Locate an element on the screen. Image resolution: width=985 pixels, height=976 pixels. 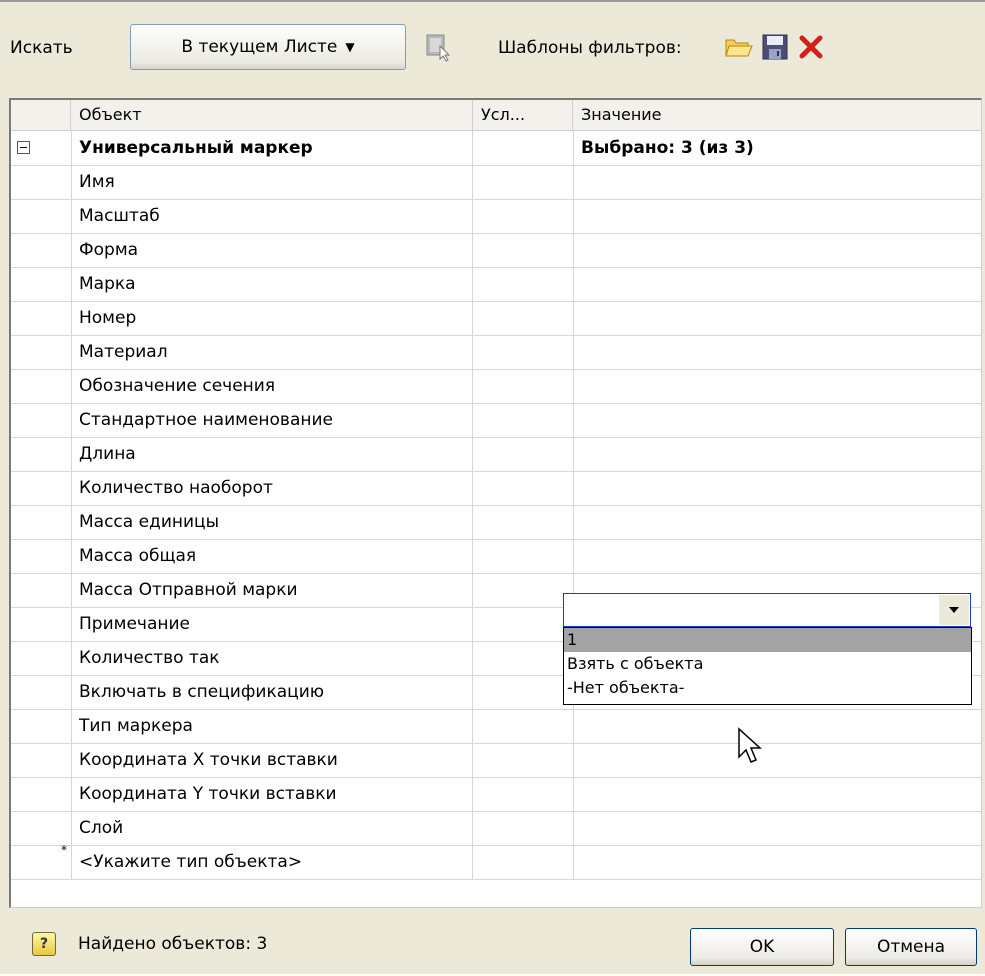
object-cell: Стандартное наименование is located at coordinates (272, 420).